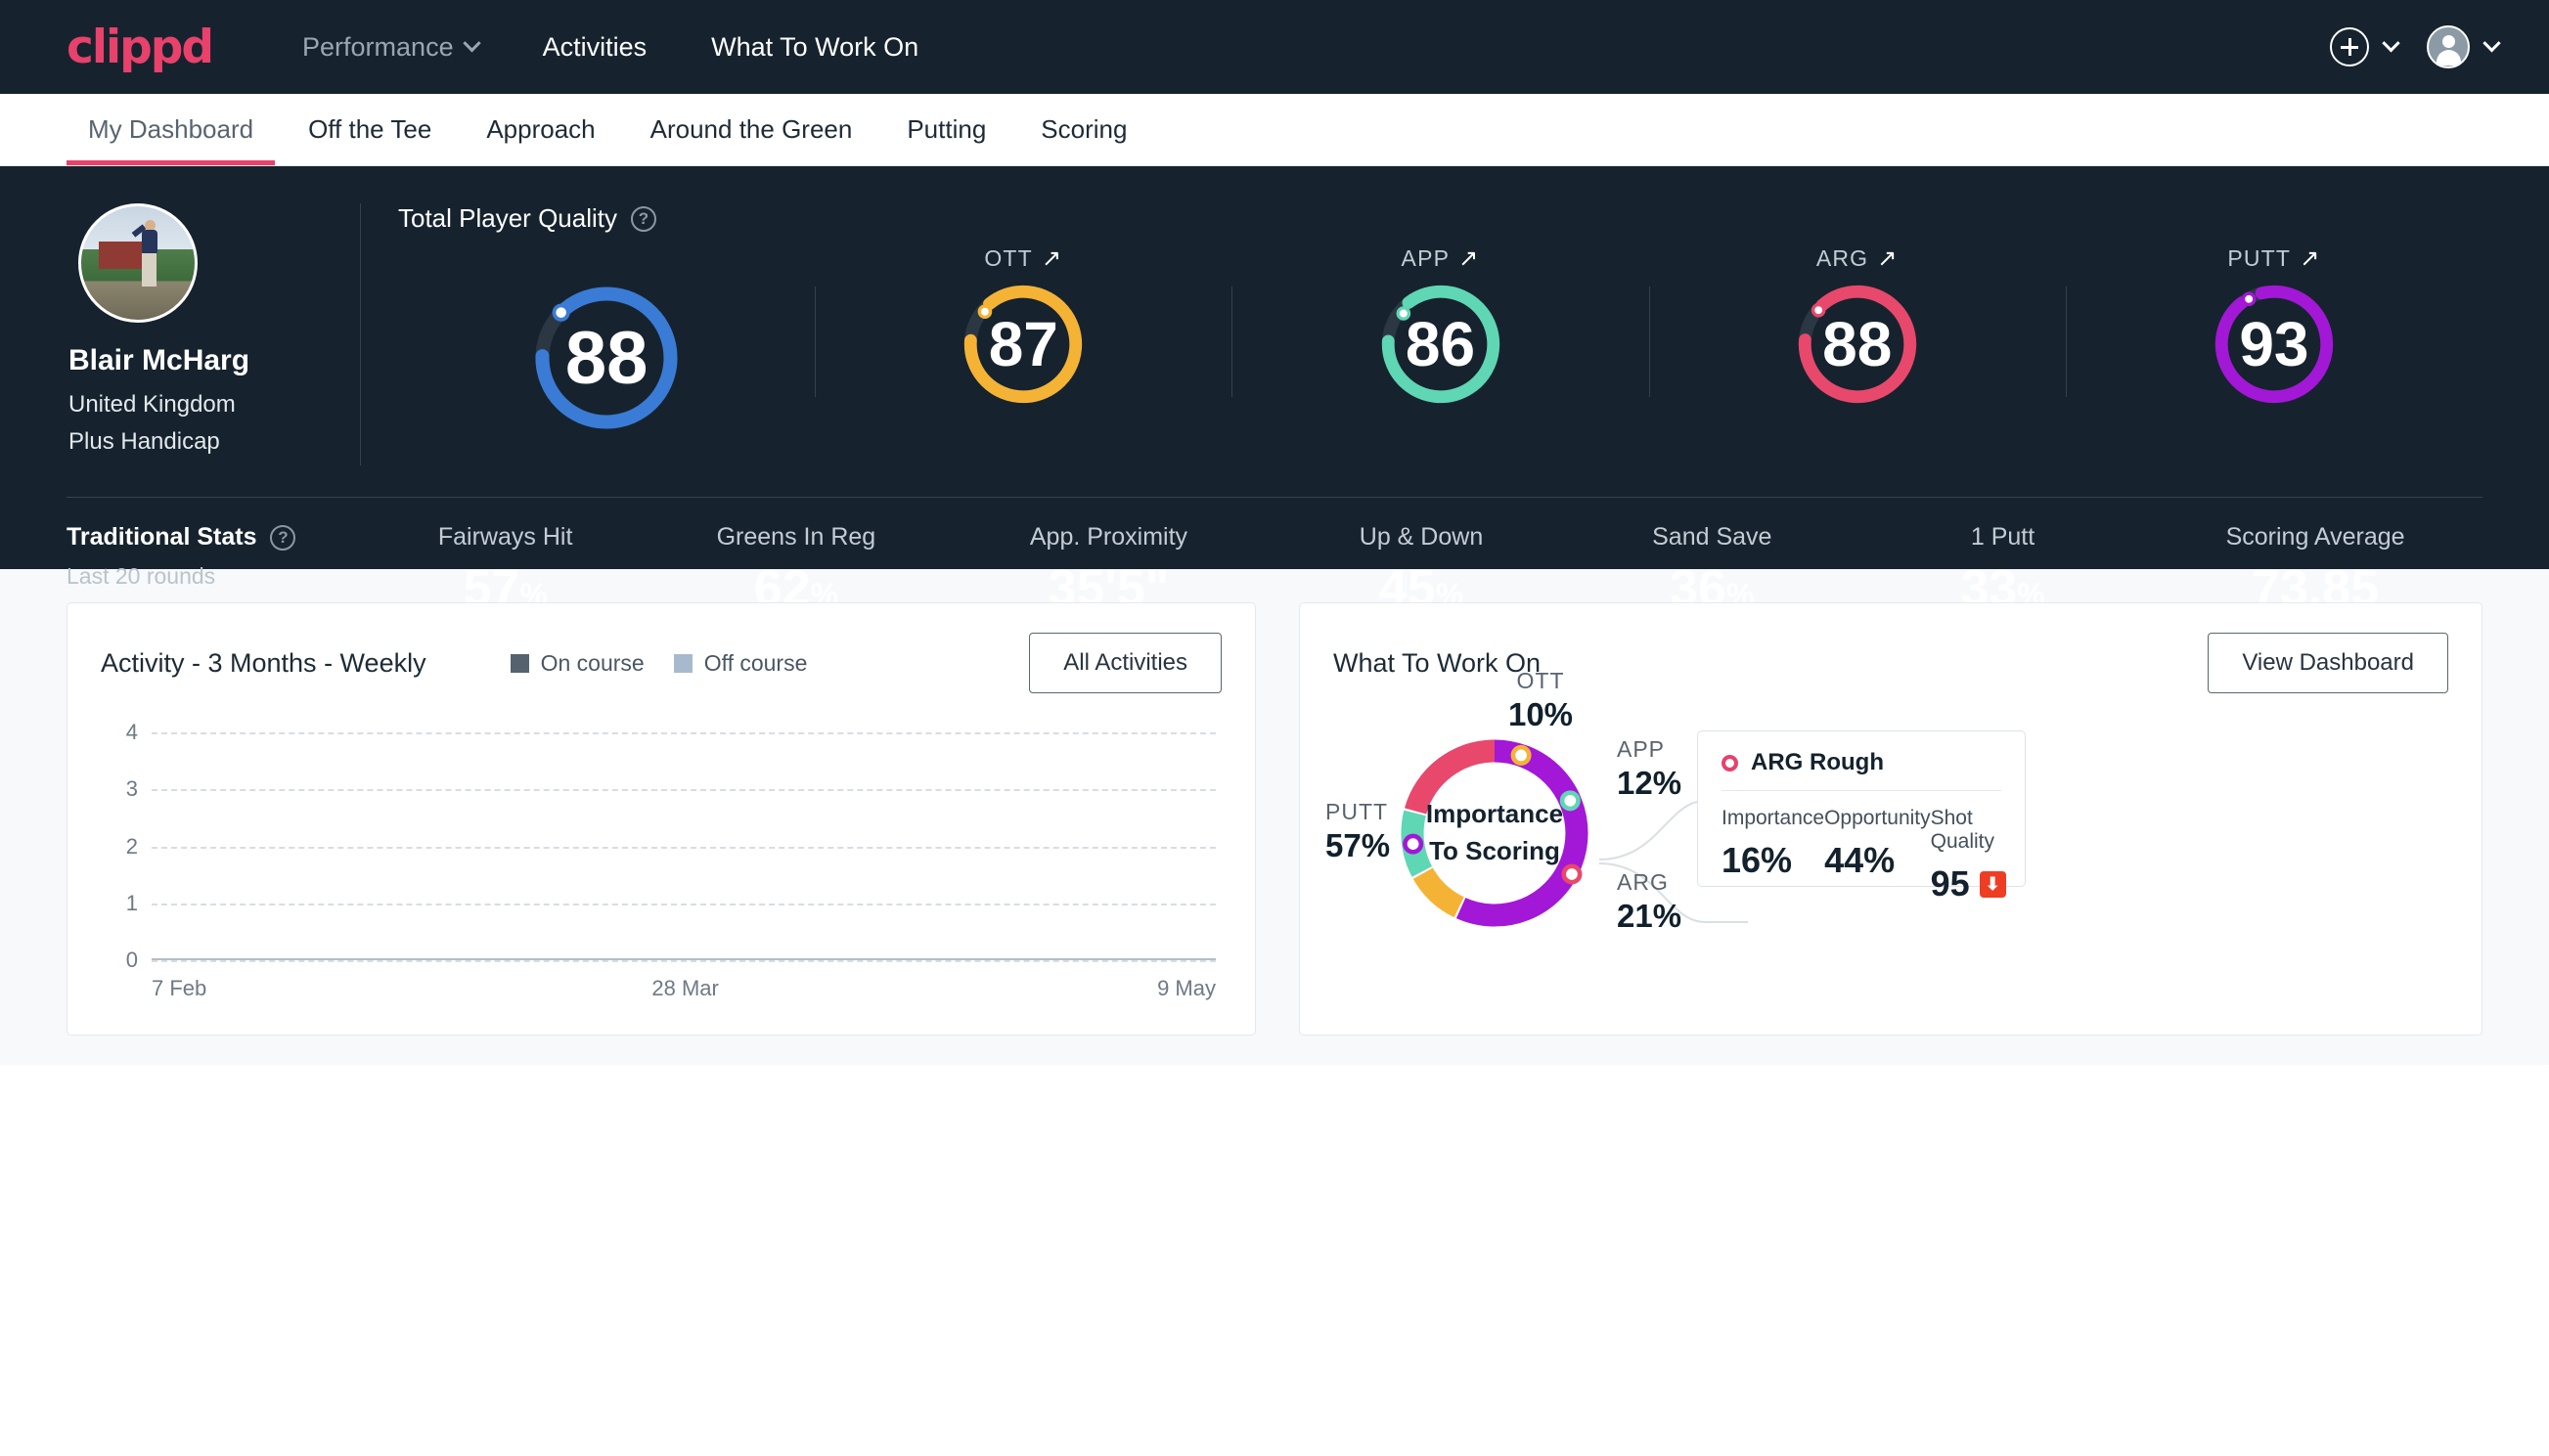  What do you see at coordinates (1862, 790) in the screenshot?
I see `tooltip-divider` at bounding box center [1862, 790].